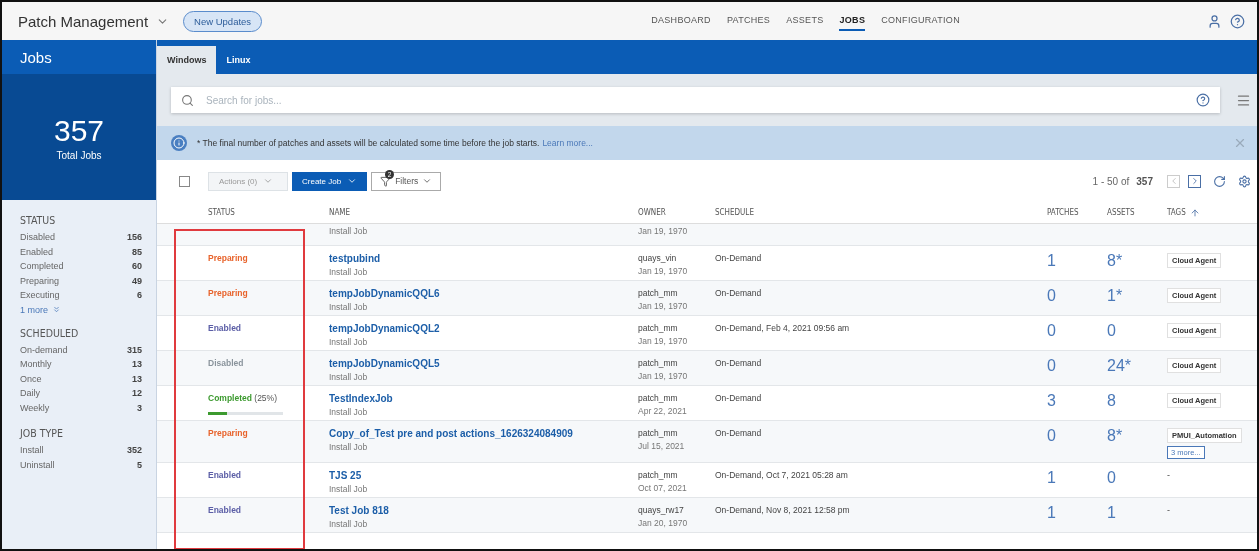 This screenshot has height=551, width=1259. Describe the element at coordinates (662, 488) in the screenshot. I see `owner-date: Oct 07, 2021` at that location.